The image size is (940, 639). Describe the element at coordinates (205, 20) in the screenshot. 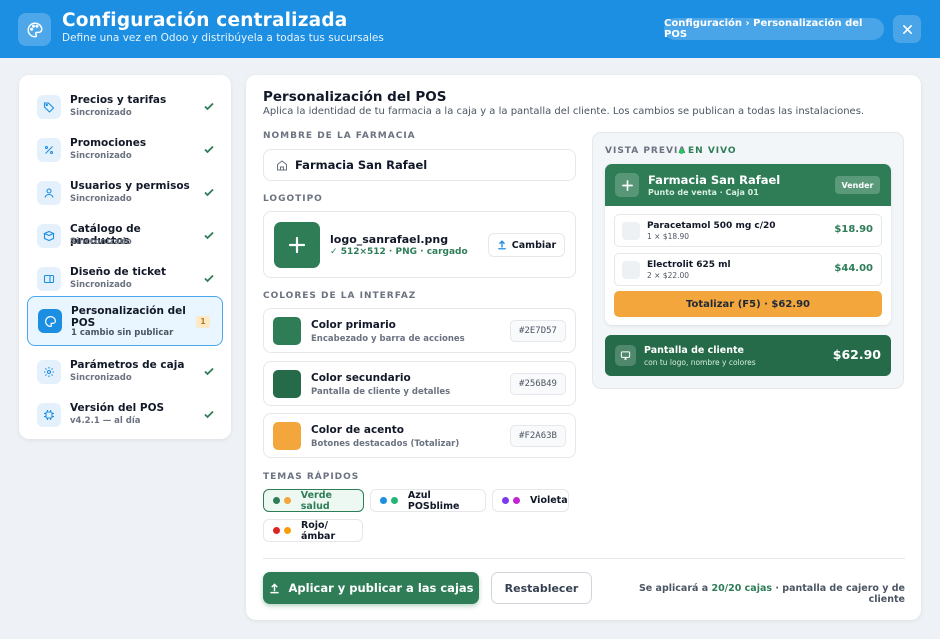

I see `page-title: Configuración centralizada` at that location.